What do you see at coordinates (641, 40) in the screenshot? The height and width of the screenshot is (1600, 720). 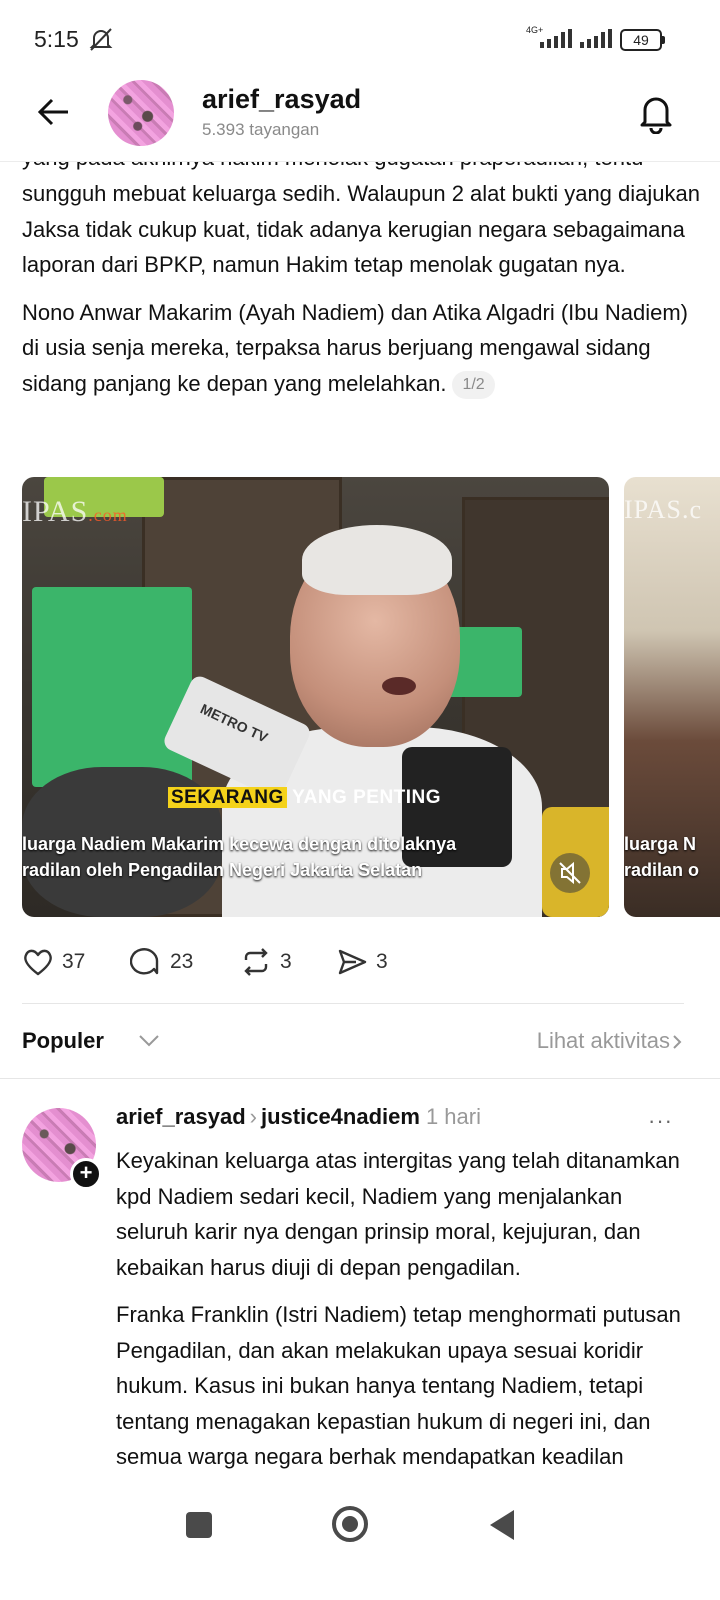 I see `battery-indicator: 49` at bounding box center [641, 40].